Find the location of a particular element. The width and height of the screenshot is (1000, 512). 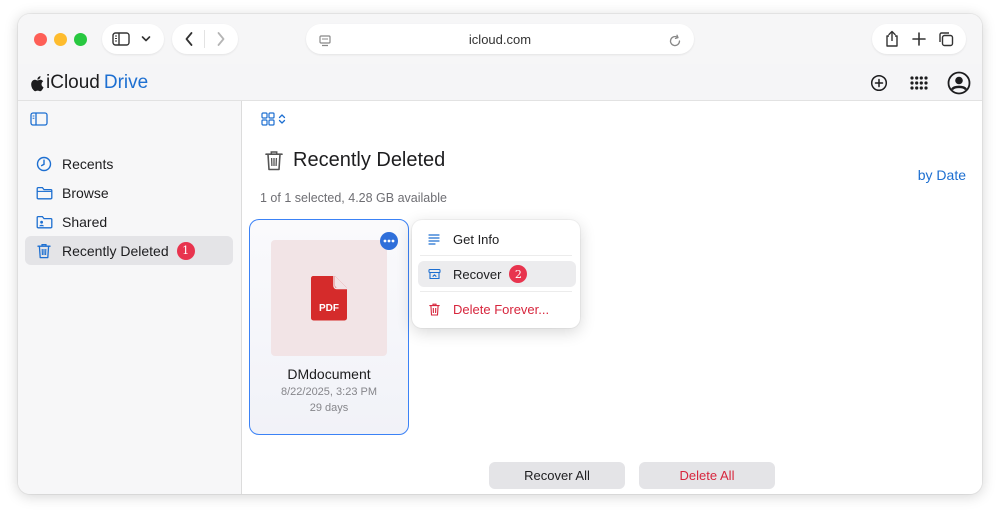

icloud-drive-logo: iCloud Drive is located at coordinates (89, 83).